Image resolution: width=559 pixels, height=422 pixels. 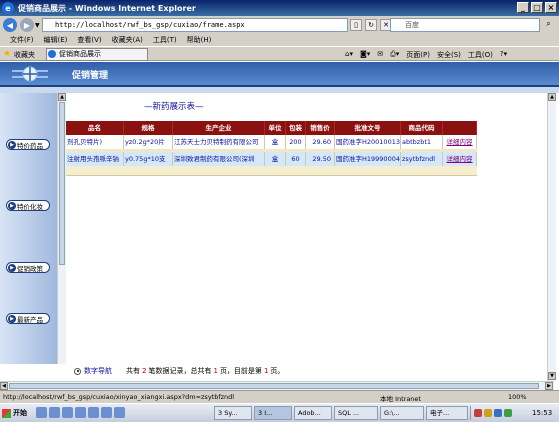 I want to click on page-title: 促销管理, so click(x=90, y=76).